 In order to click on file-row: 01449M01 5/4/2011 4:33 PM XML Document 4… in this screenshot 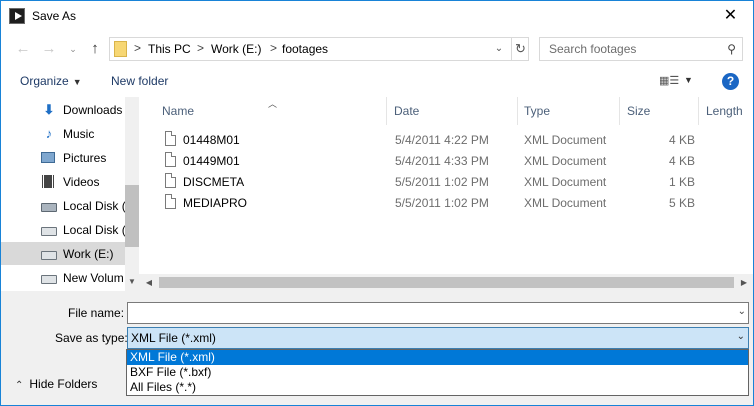, I will do `click(439, 160)`.